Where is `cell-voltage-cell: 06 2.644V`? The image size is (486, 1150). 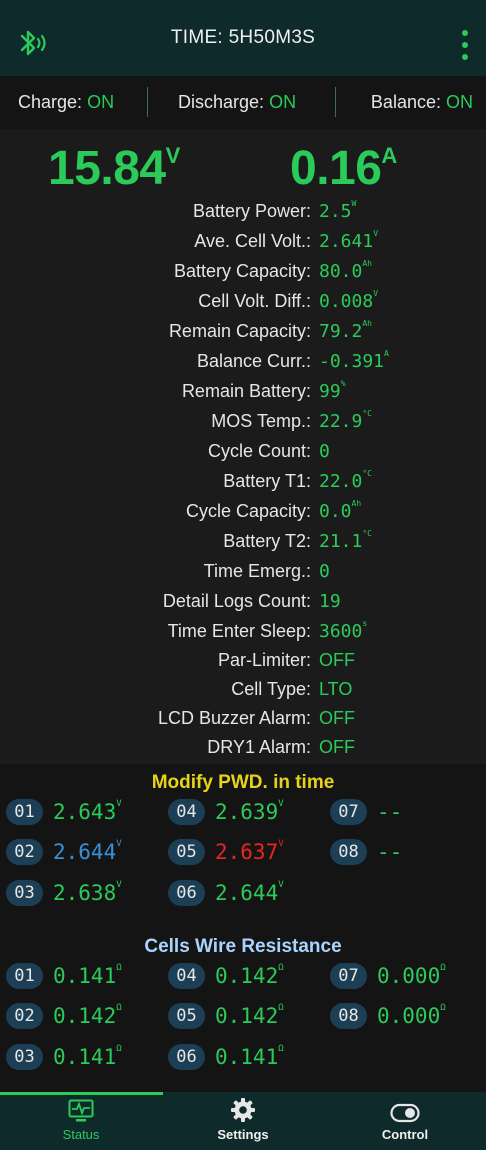
cell-voltage-cell: 06 2.644V is located at coordinates (226, 893).